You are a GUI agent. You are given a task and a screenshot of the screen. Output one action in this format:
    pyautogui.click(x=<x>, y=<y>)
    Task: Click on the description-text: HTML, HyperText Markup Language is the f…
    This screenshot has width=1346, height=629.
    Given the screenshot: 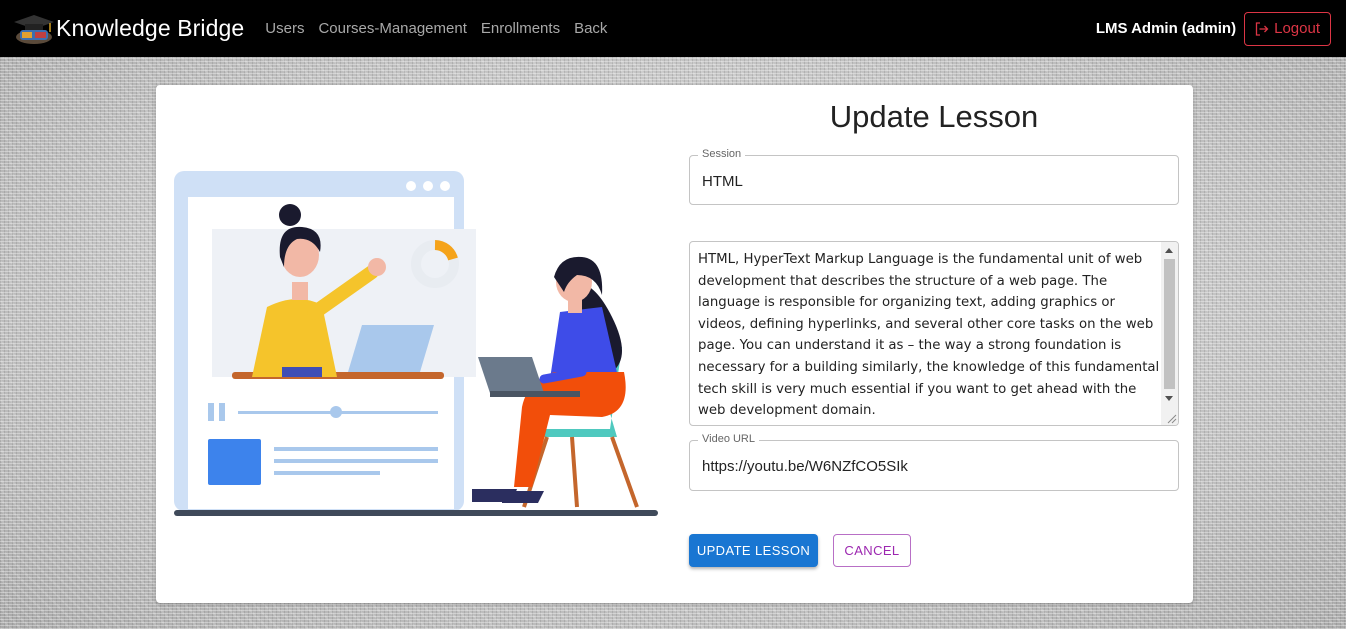 What is the action you would take?
    pyautogui.click(x=929, y=335)
    